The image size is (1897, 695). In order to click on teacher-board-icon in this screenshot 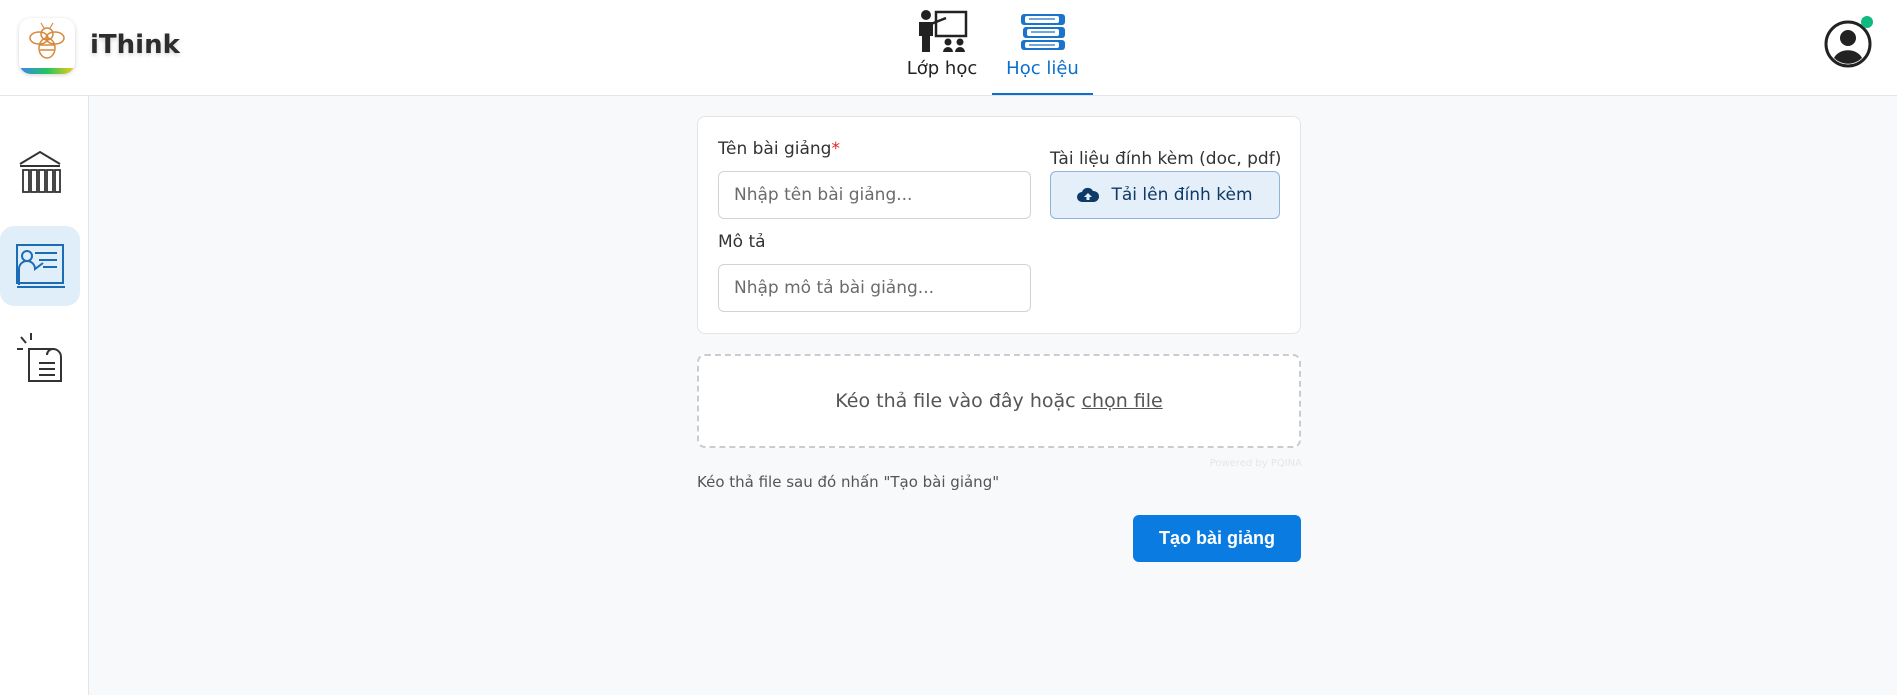, I will do `click(40, 266)`.